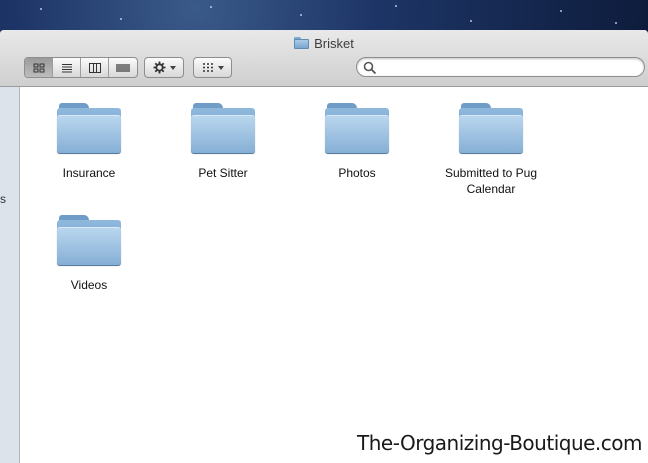 This screenshot has height=463, width=648. I want to click on view-switcher, so click(81, 67).